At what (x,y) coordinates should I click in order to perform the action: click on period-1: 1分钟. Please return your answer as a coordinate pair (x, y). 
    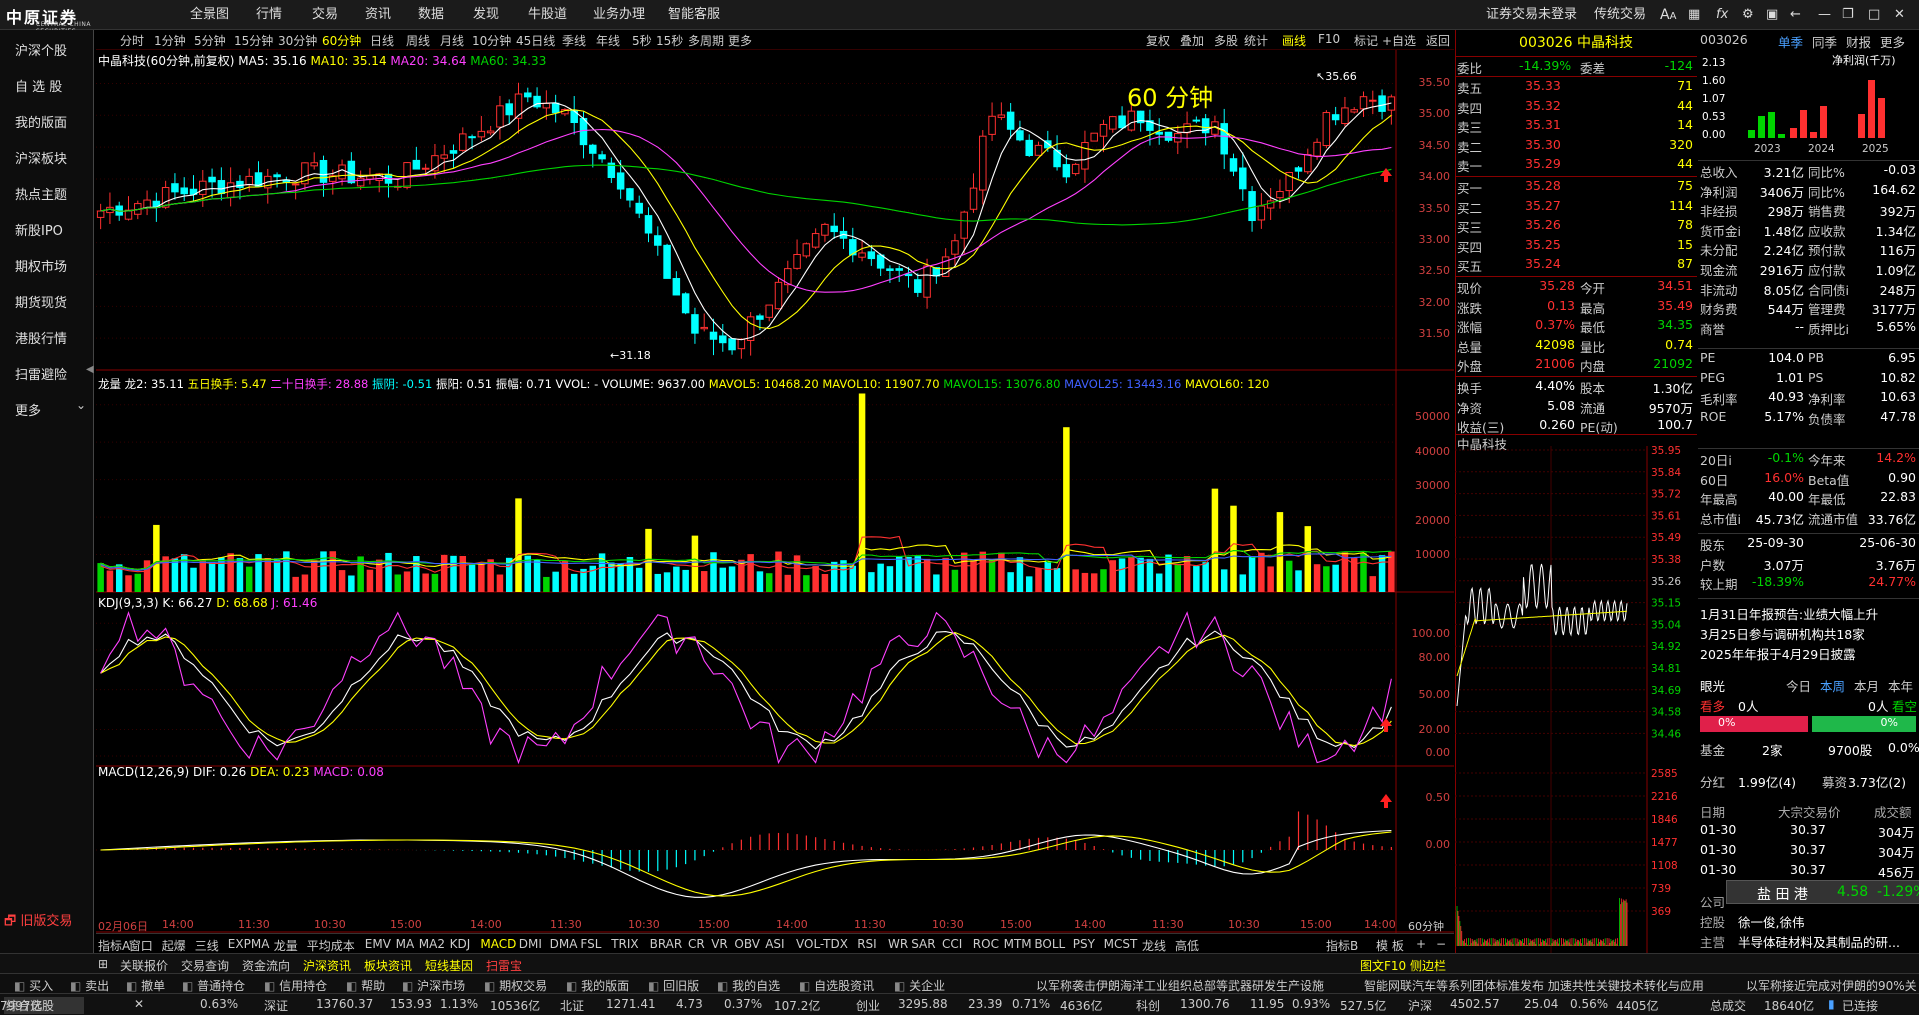
    Looking at the image, I should click on (170, 40).